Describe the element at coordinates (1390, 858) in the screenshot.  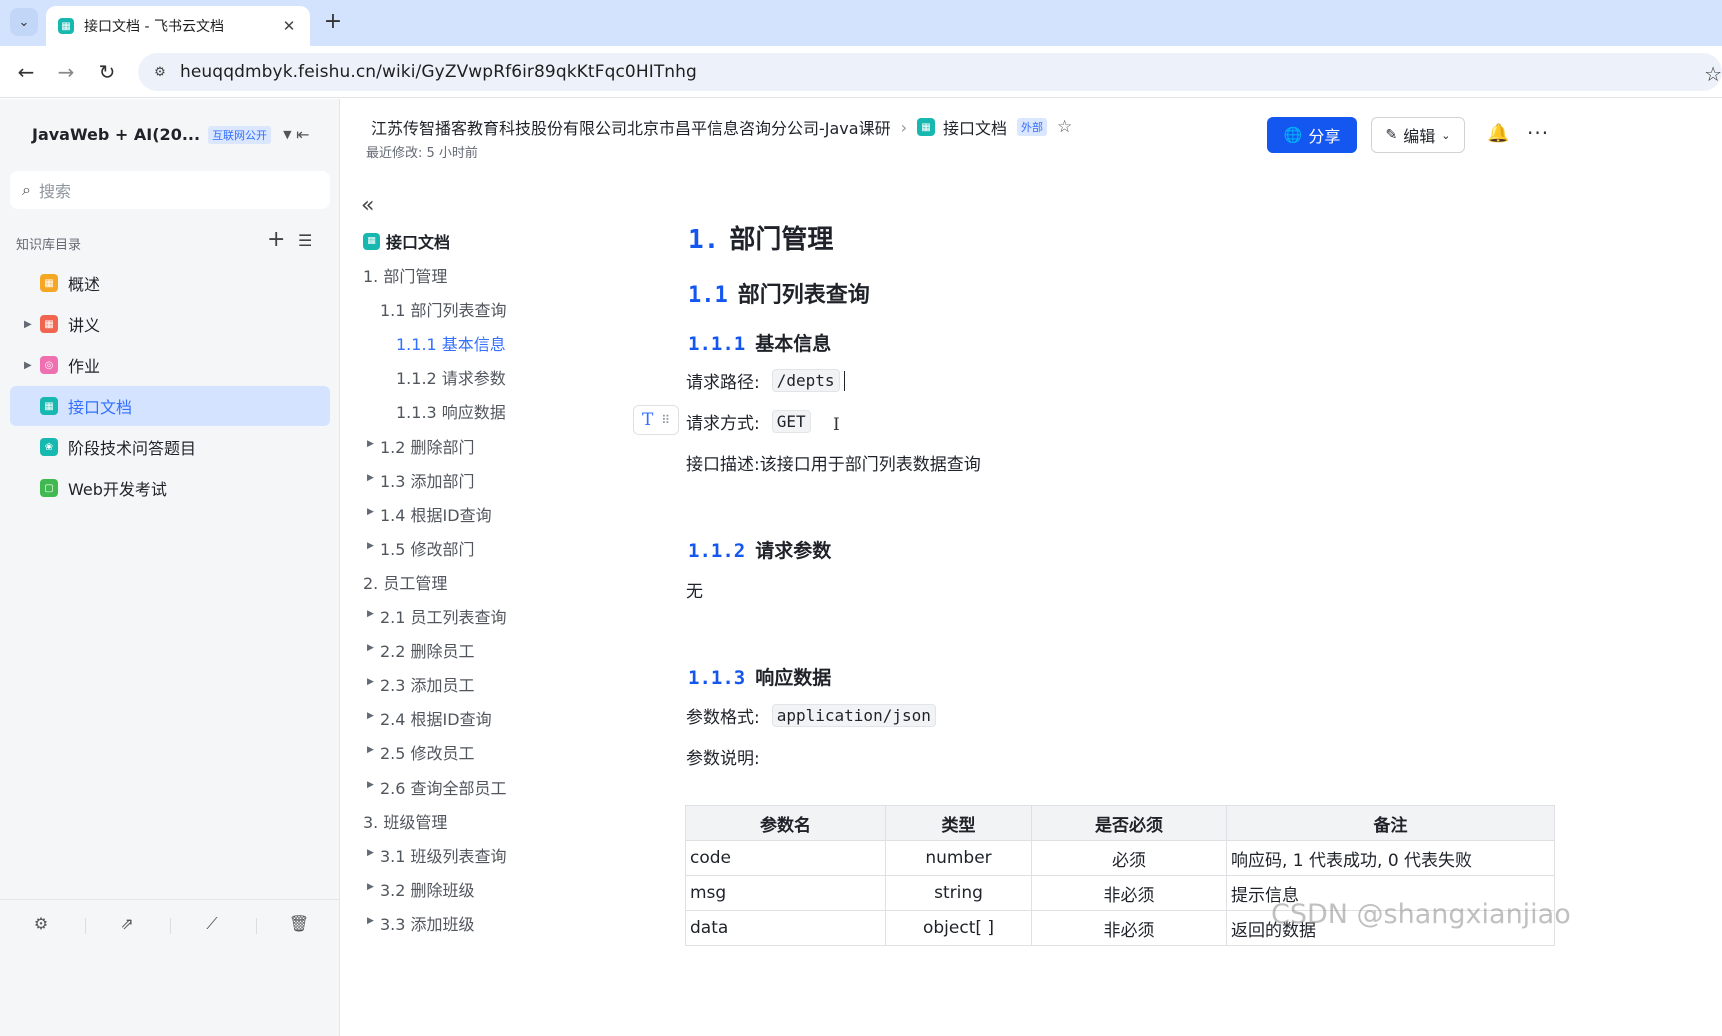
I see `table-cell: 响应码, 1 代表成功, 0 代表失败` at that location.